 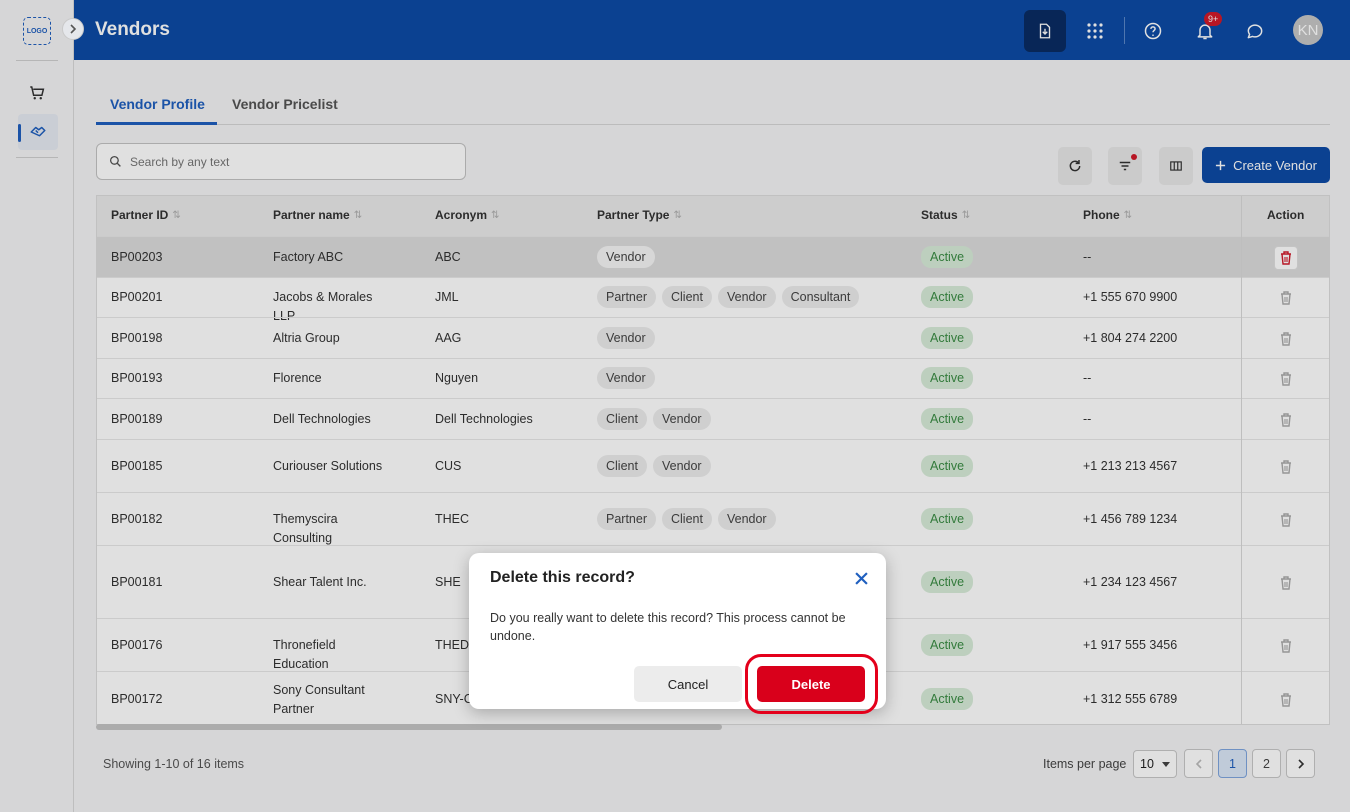 I want to click on sidebar-expand-button, so click(x=73, y=29).